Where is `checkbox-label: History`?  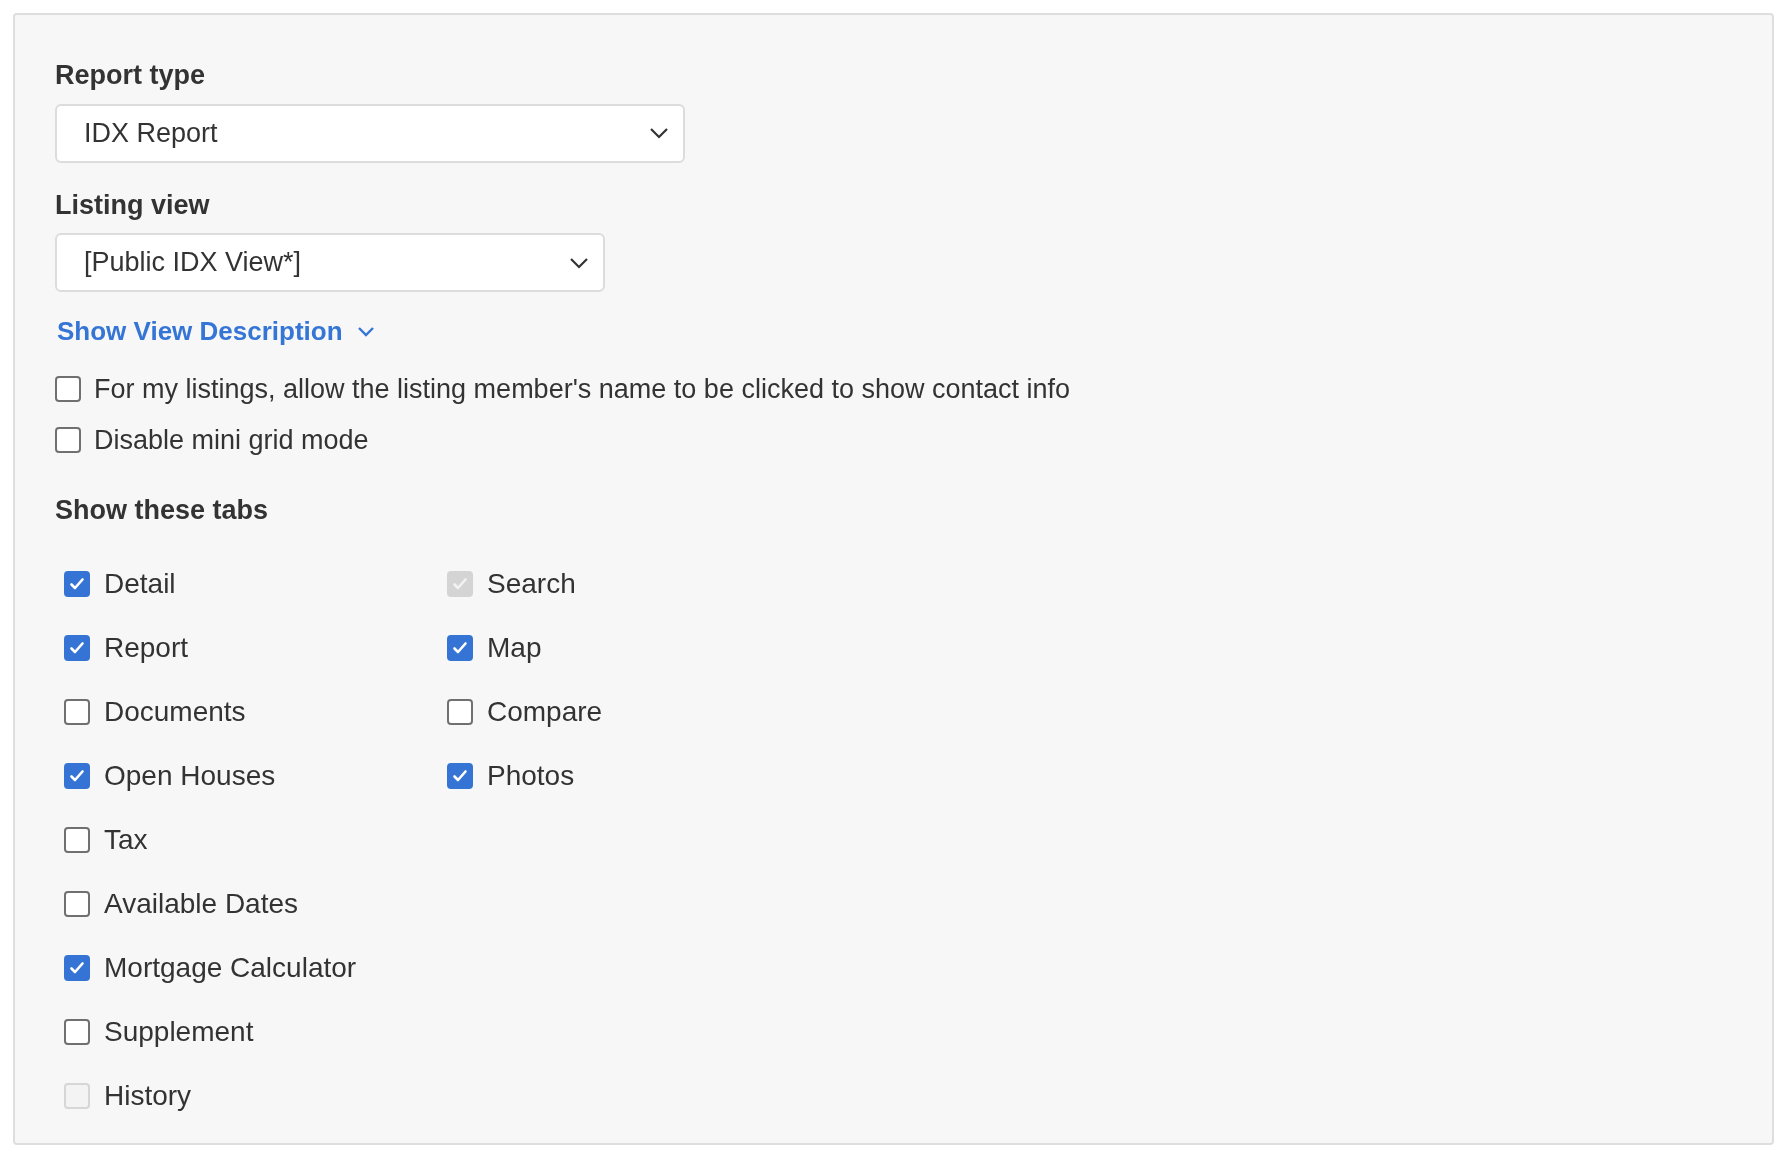 checkbox-label: History is located at coordinates (148, 1095).